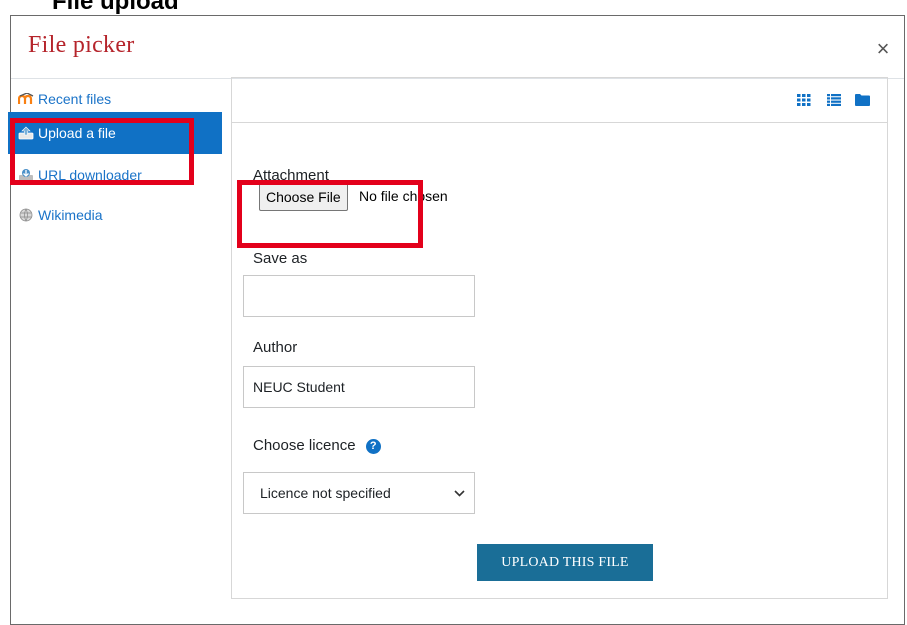 The image size is (907, 625). I want to click on no-file-chosen-text: No file chosen, so click(403, 196).